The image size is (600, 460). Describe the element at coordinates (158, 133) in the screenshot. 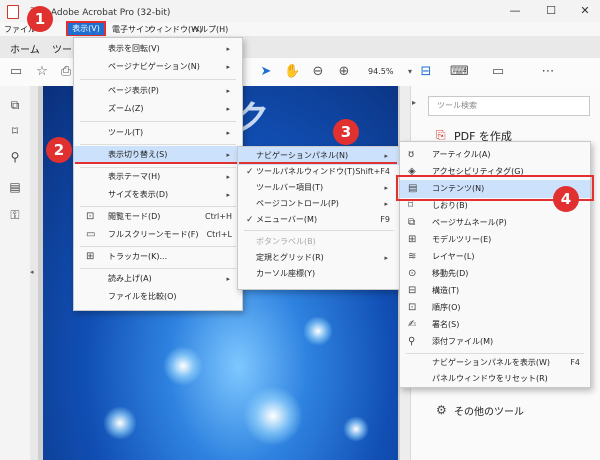

I see `view-menu-tools: ツール(T) ▸` at that location.